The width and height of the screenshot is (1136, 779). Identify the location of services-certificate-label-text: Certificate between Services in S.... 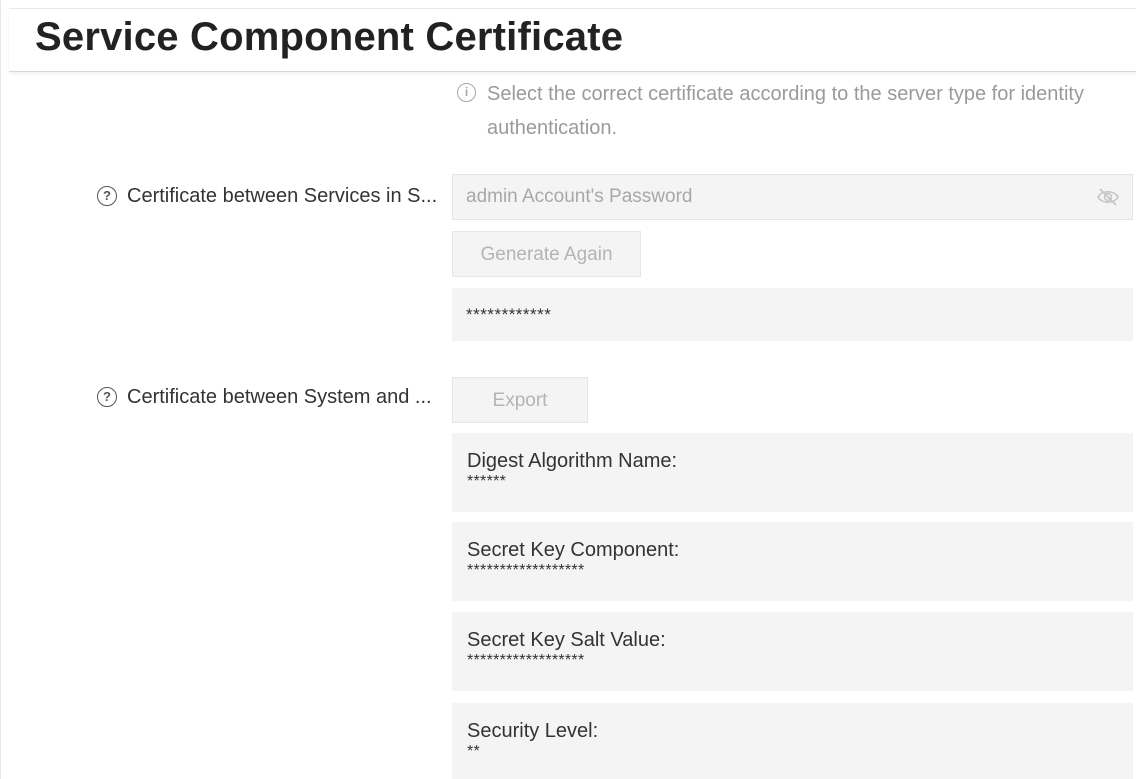
(282, 196).